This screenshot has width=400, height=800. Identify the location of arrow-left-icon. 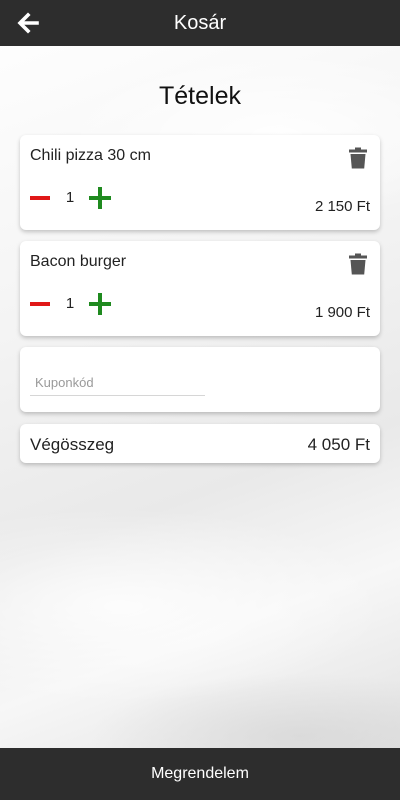
(28, 23).